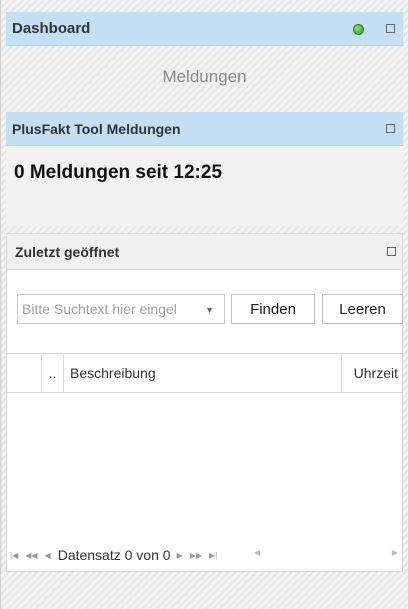 This screenshot has height=609, width=409. Describe the element at coordinates (372, 373) in the screenshot. I see `grid-header-time: Uhrzeit` at that location.